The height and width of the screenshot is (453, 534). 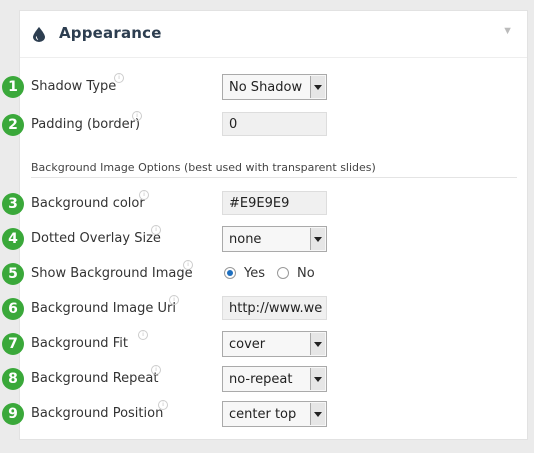 I want to click on field-label: Background Image Url, so click(x=104, y=308).